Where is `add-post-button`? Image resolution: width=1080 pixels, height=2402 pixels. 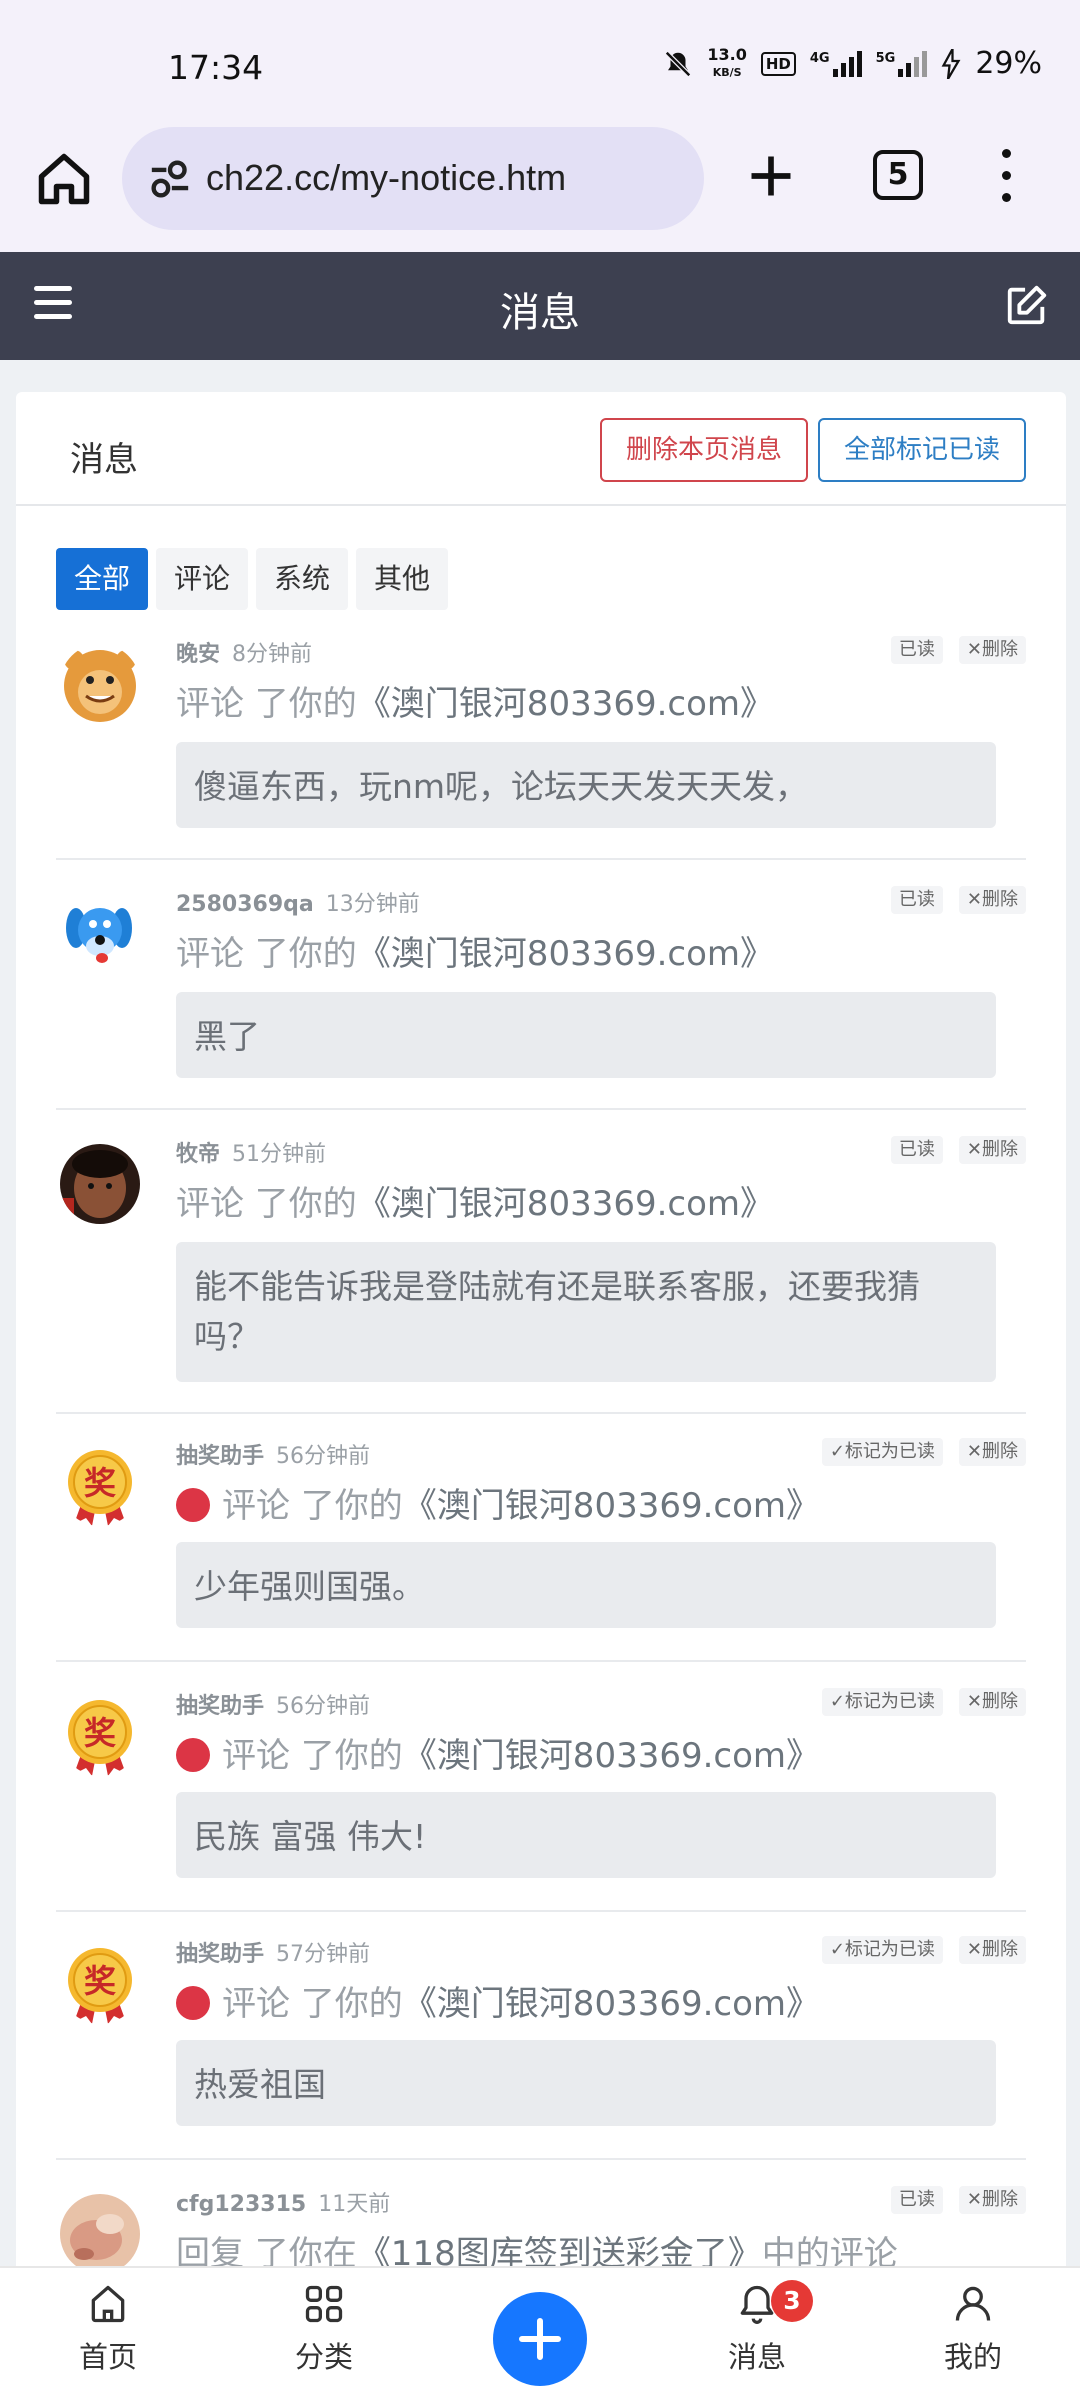
add-post-button is located at coordinates (540, 2339).